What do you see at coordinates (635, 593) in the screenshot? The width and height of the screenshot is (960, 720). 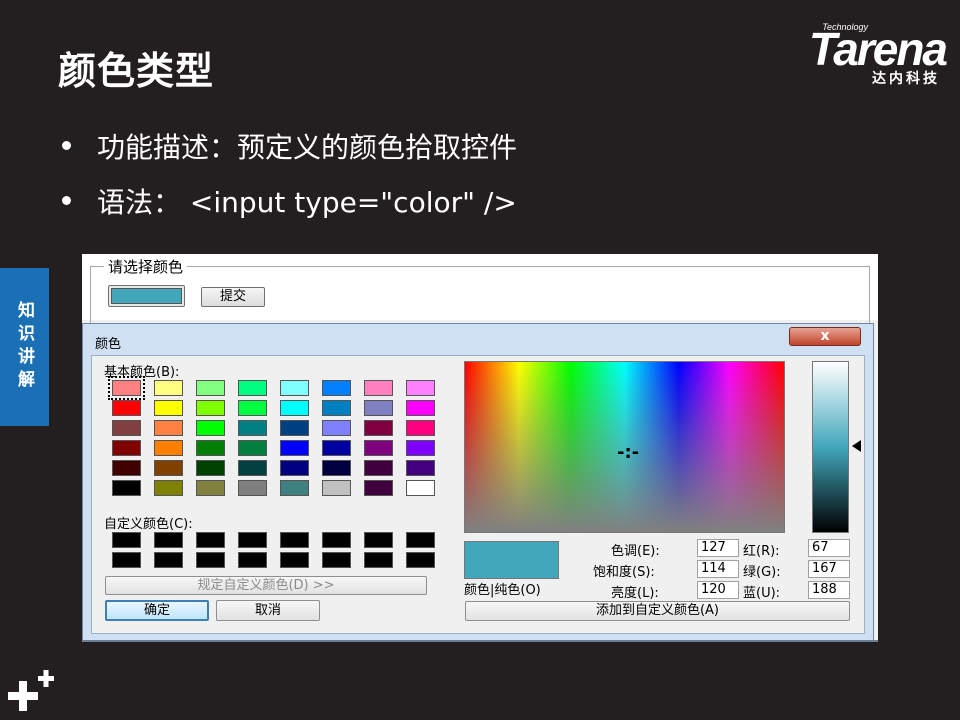 I see `luminance-label: 亮度(L):` at bounding box center [635, 593].